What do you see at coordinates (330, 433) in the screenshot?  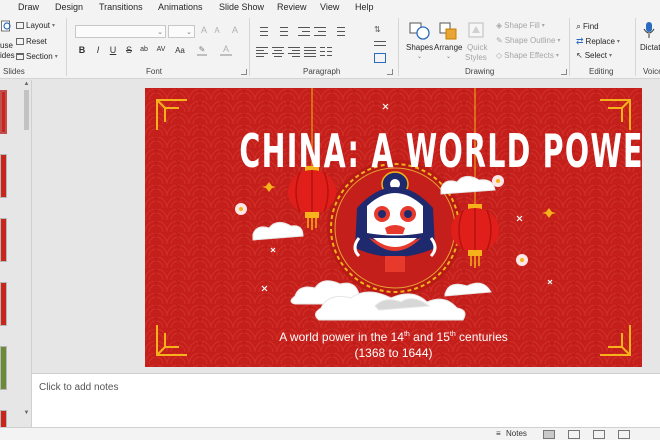 I see `status-bar: ≡ Notes` at bounding box center [330, 433].